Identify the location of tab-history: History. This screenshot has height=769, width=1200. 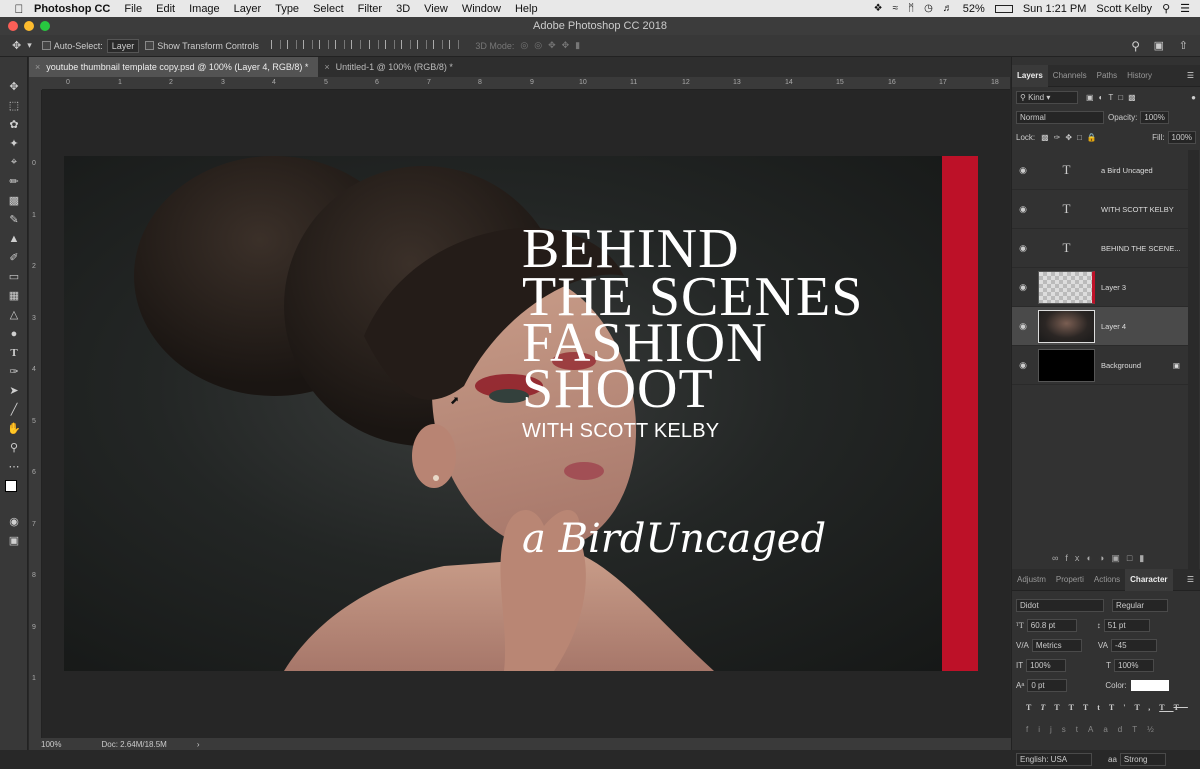
(1139, 76).